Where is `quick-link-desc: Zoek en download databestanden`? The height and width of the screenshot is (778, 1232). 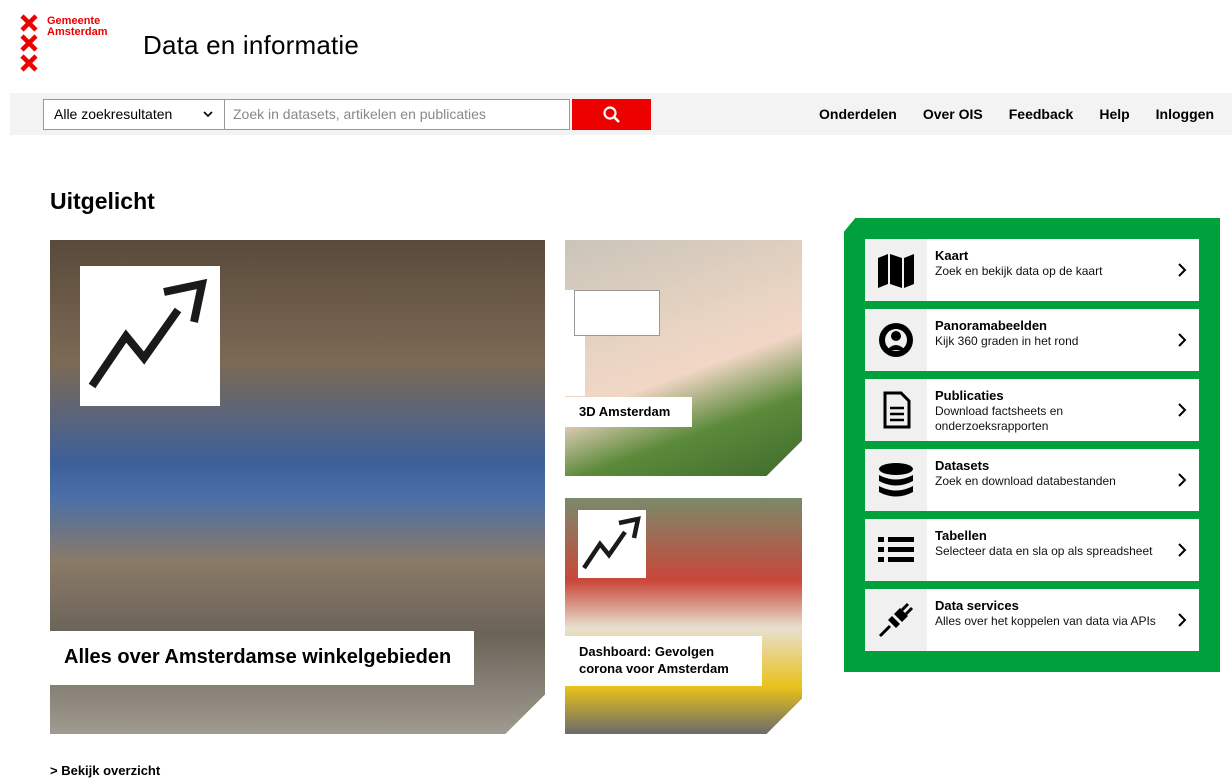
quick-link-desc: Zoek en download databestanden is located at coordinates (1025, 481).